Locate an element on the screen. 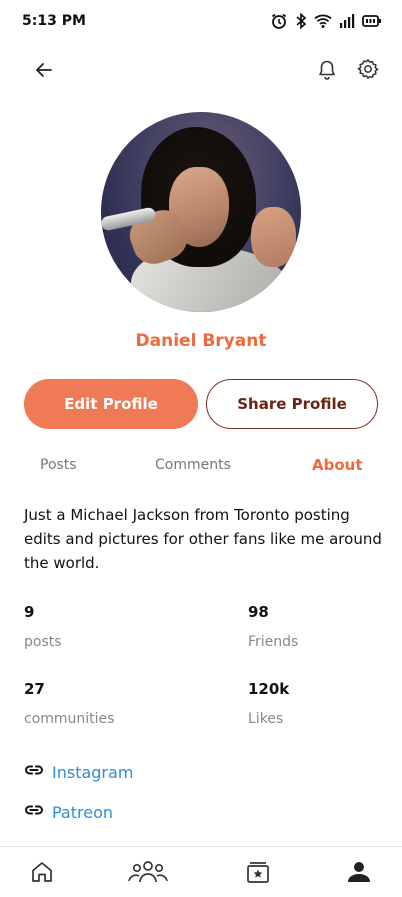  bell-icon is located at coordinates (327, 72).